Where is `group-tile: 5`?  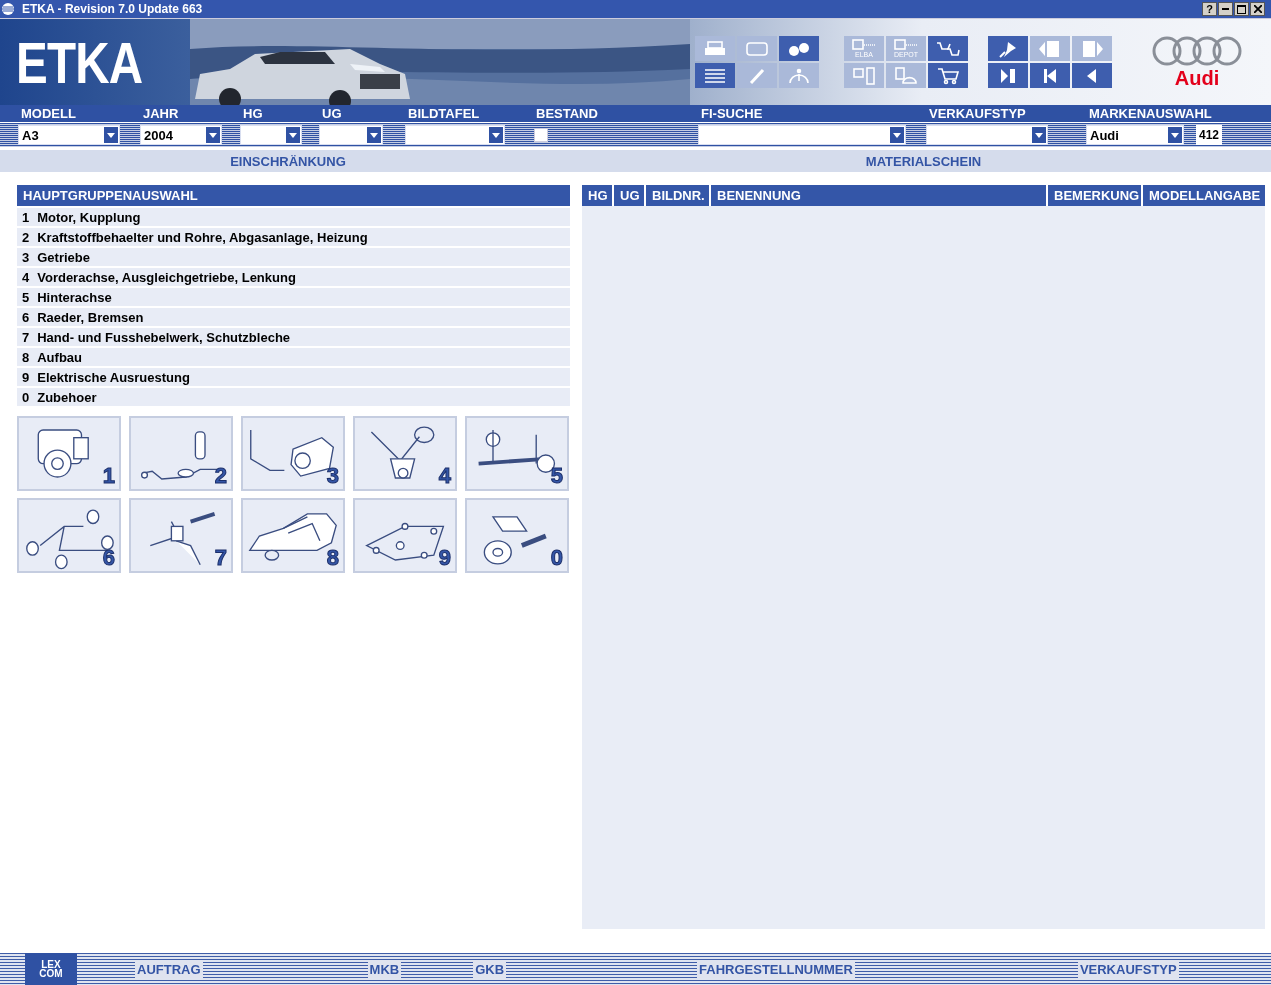 group-tile: 5 is located at coordinates (517, 453).